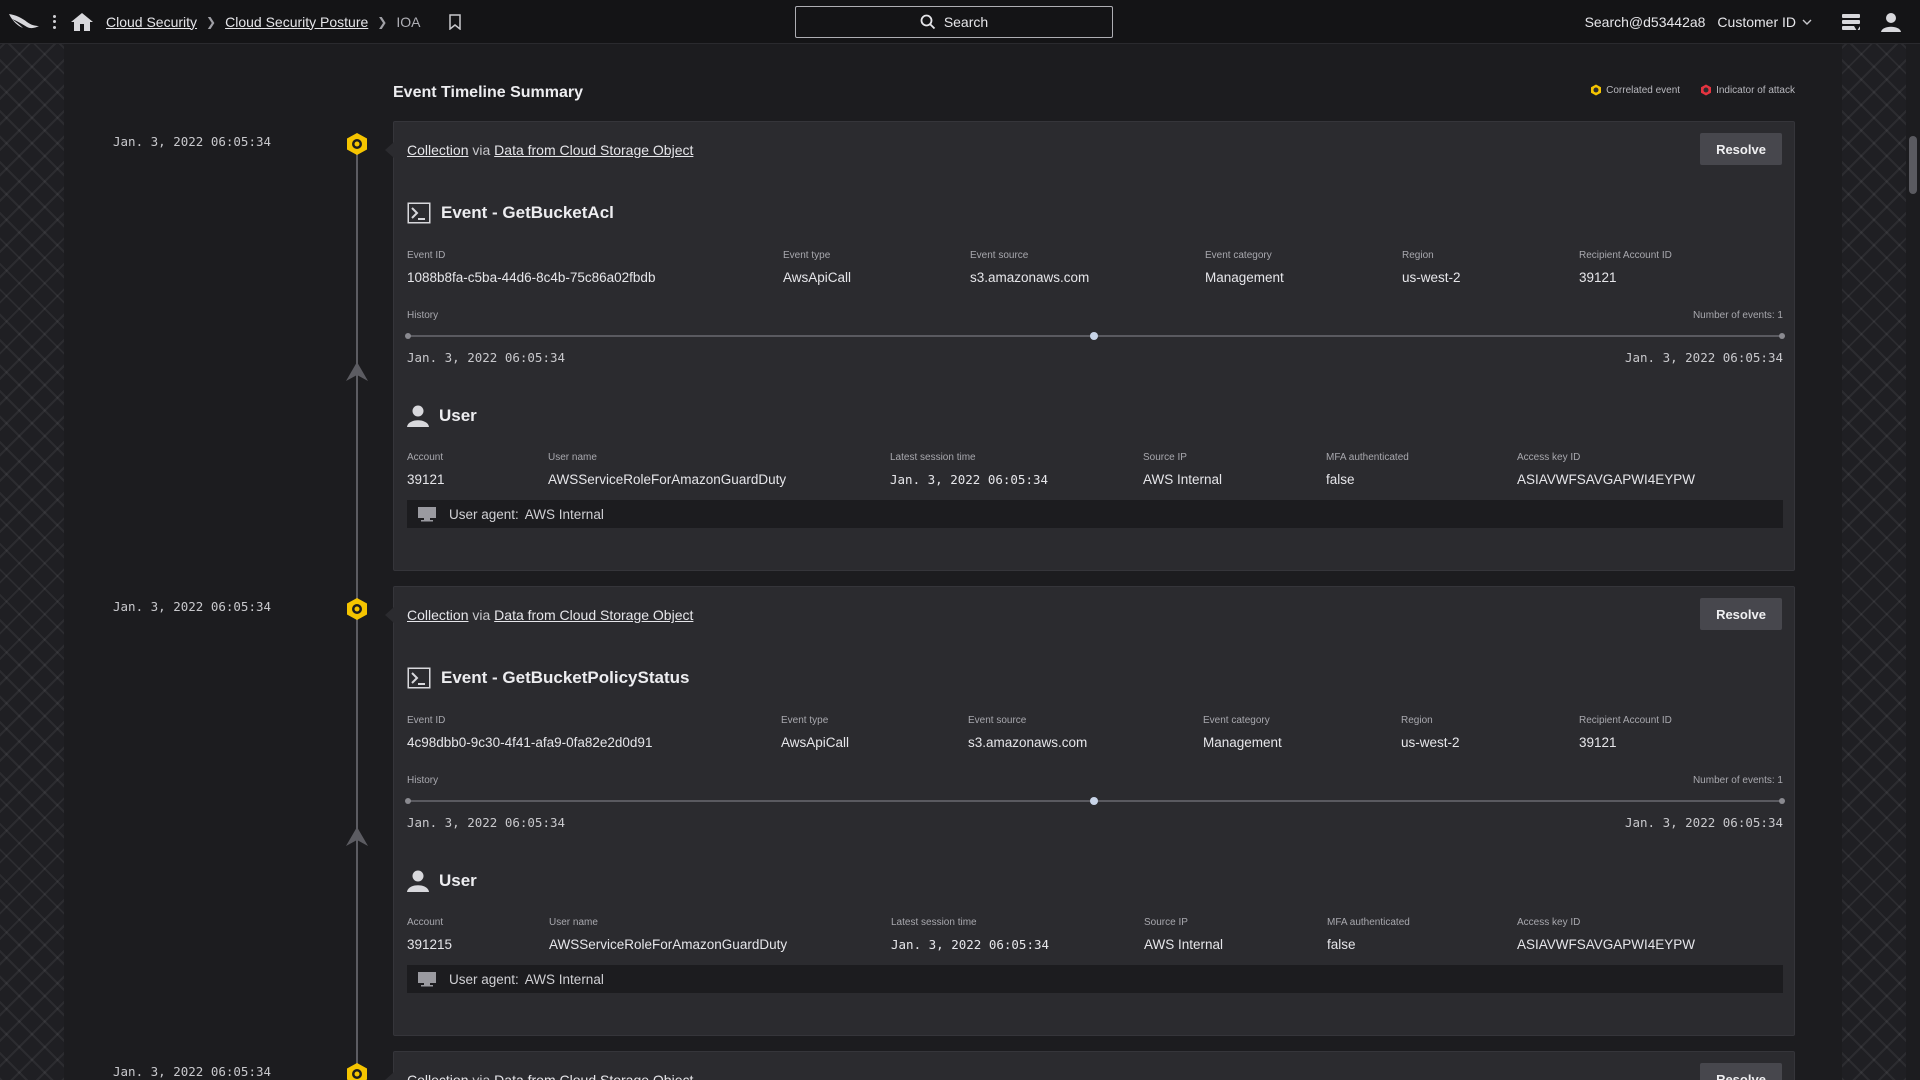 This screenshot has height=1080, width=1920. Describe the element at coordinates (458, 415) in the screenshot. I see `user-section-label: User` at that location.